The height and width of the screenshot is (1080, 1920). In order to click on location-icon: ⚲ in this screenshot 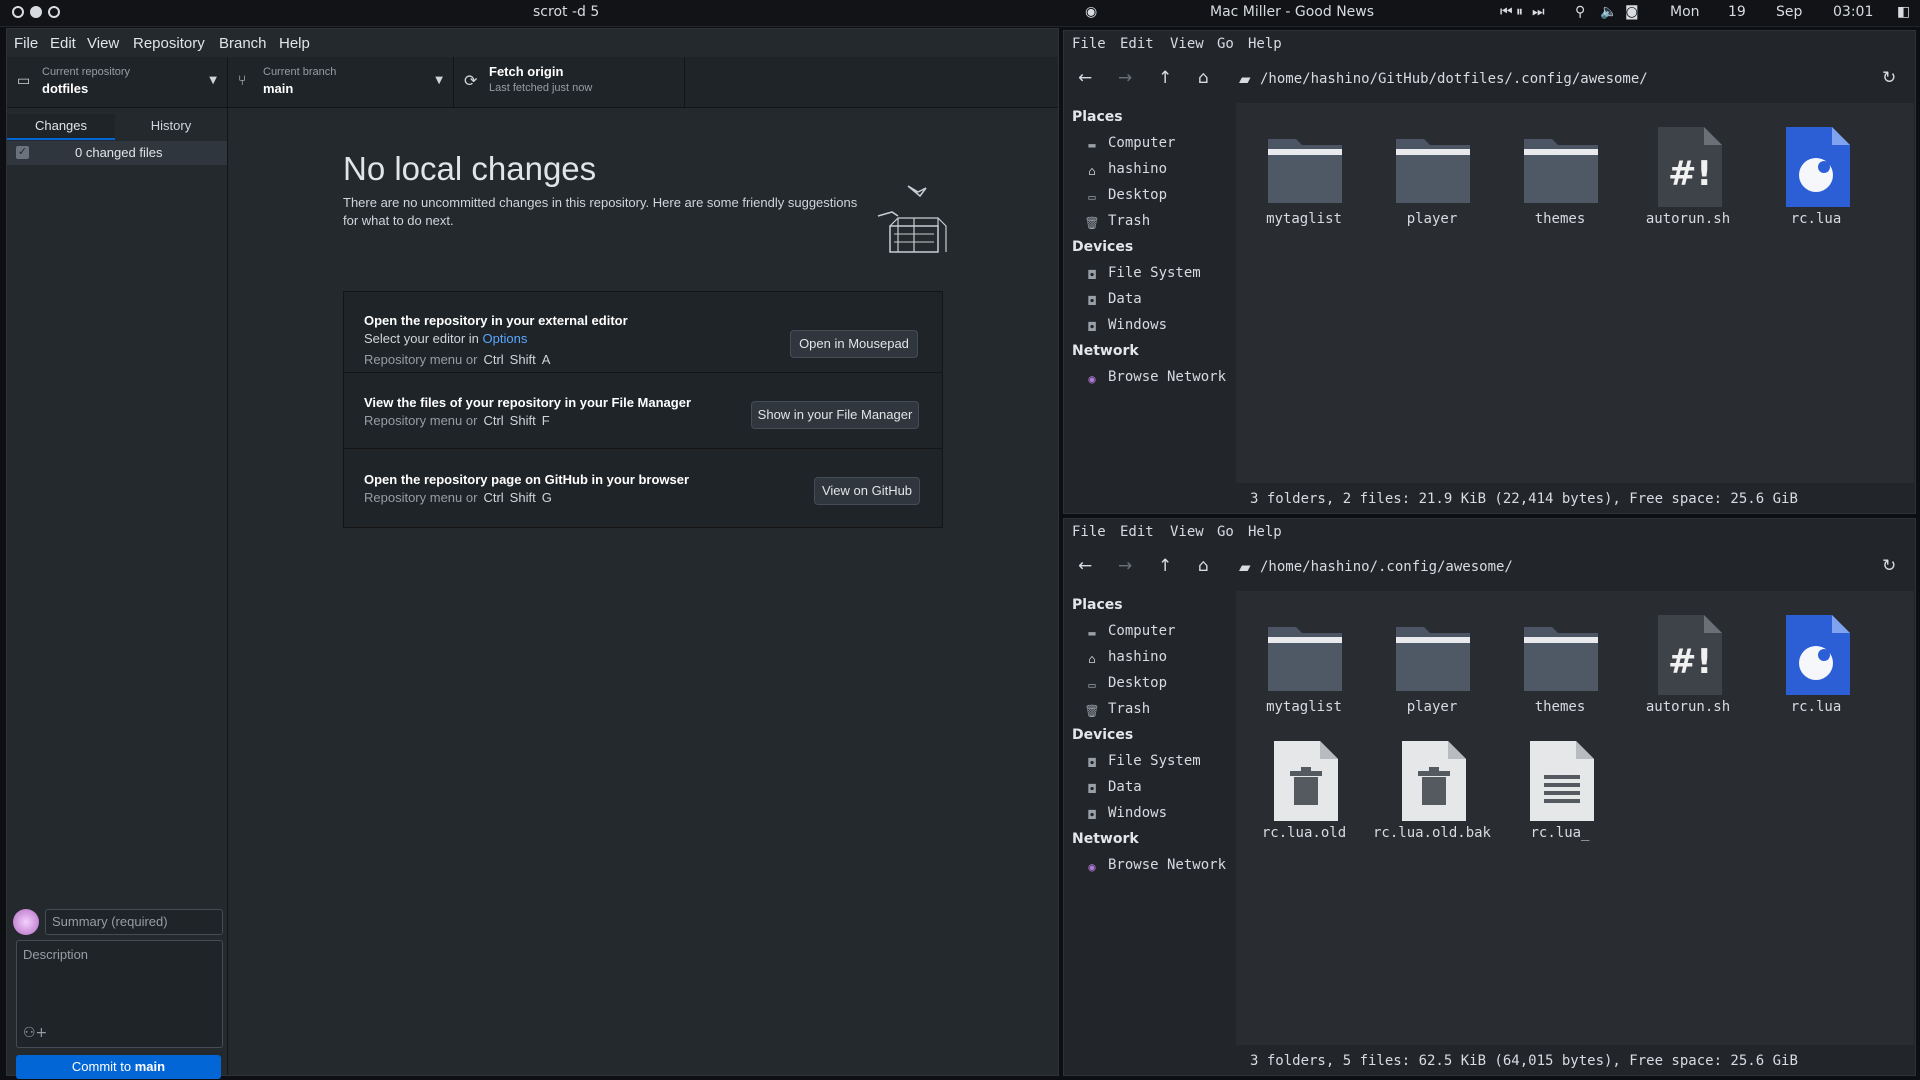, I will do `click(1580, 12)`.